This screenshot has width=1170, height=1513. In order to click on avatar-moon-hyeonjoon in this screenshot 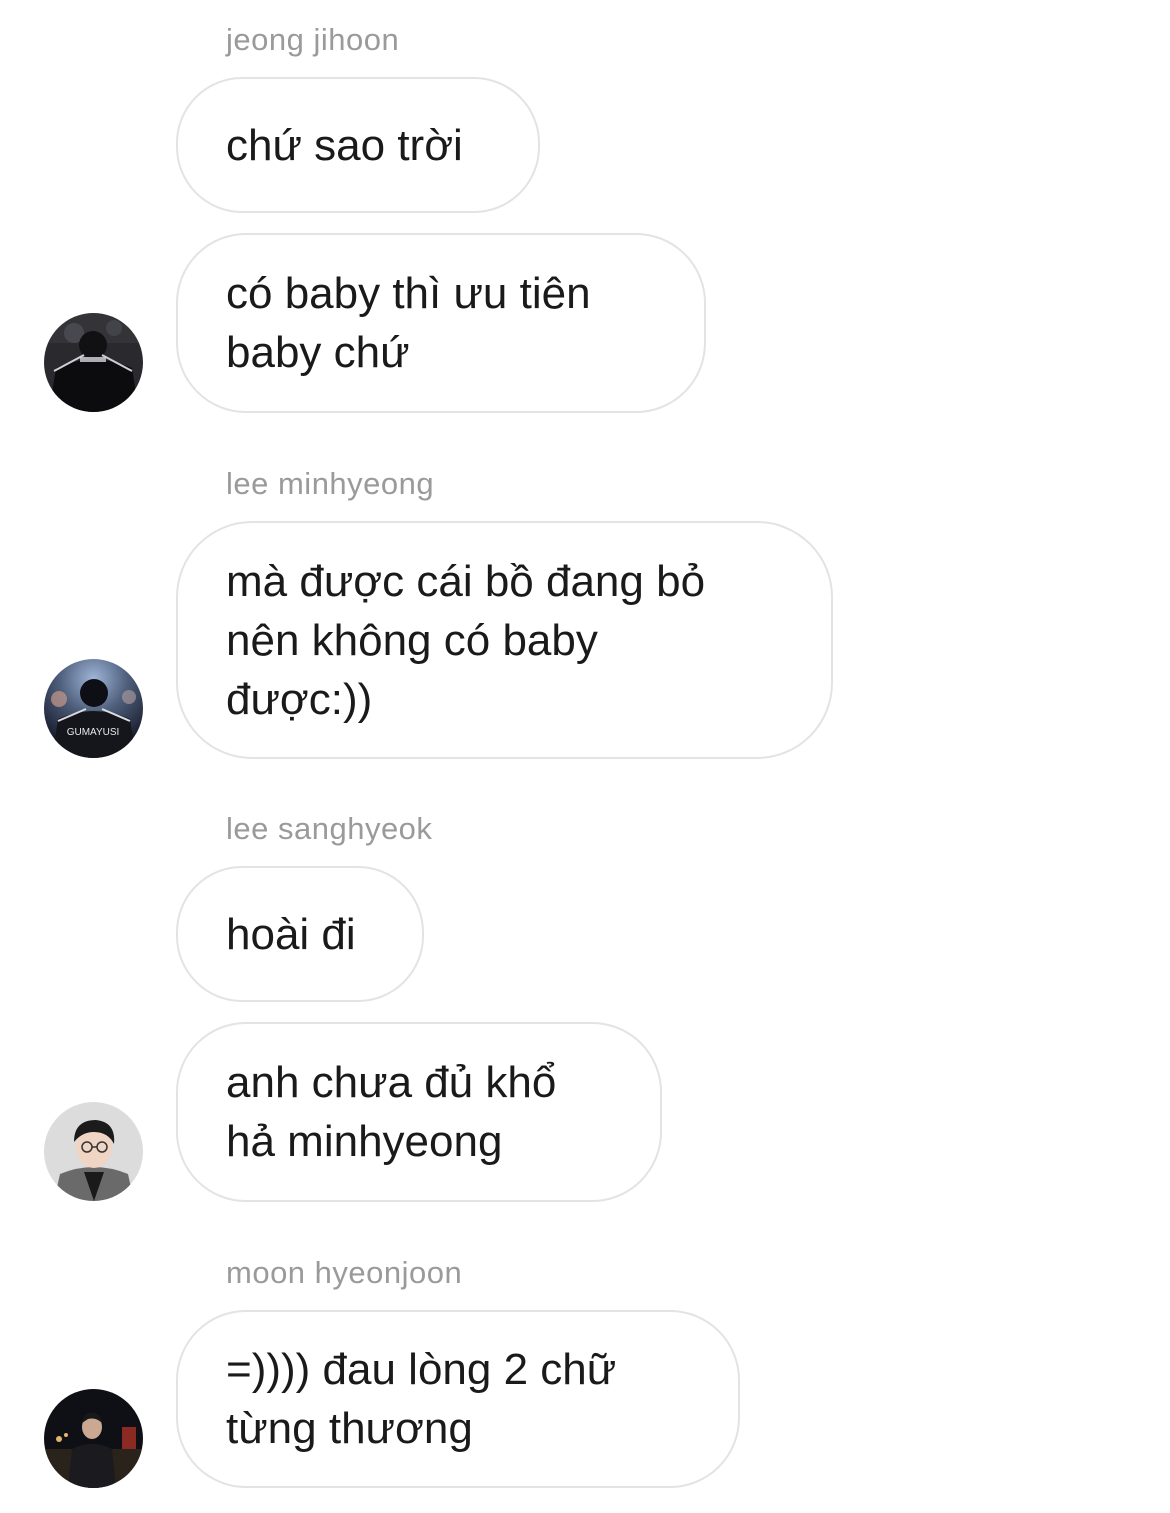, I will do `click(93, 1438)`.